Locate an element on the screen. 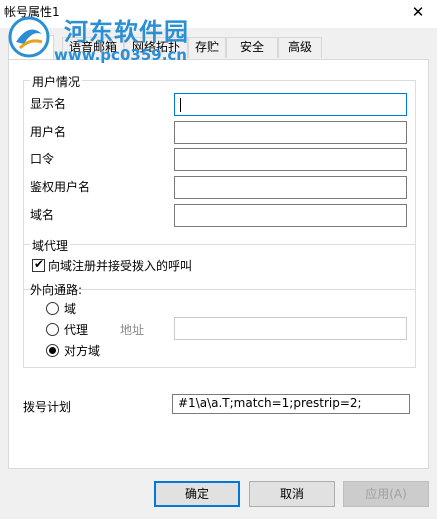 The width and height of the screenshot is (437, 519). password-input is located at coordinates (290, 159).